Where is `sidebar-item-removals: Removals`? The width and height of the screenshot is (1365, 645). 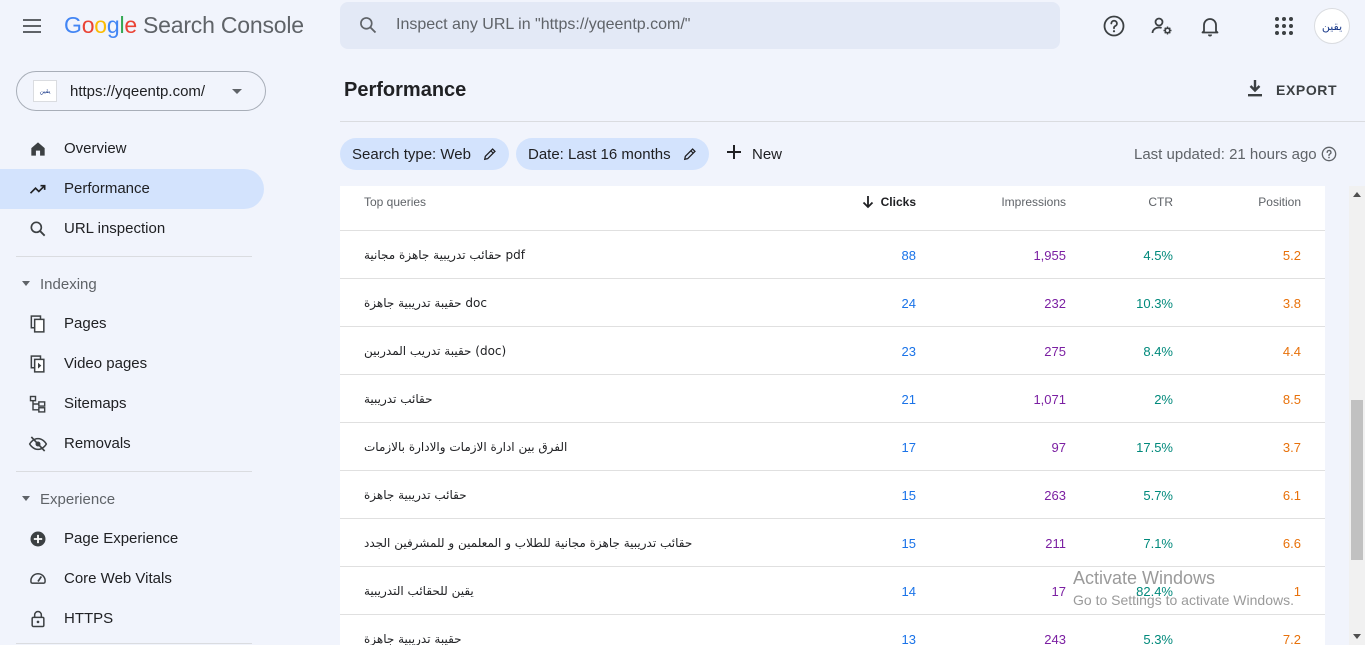
sidebar-item-removals: Removals is located at coordinates (132, 444).